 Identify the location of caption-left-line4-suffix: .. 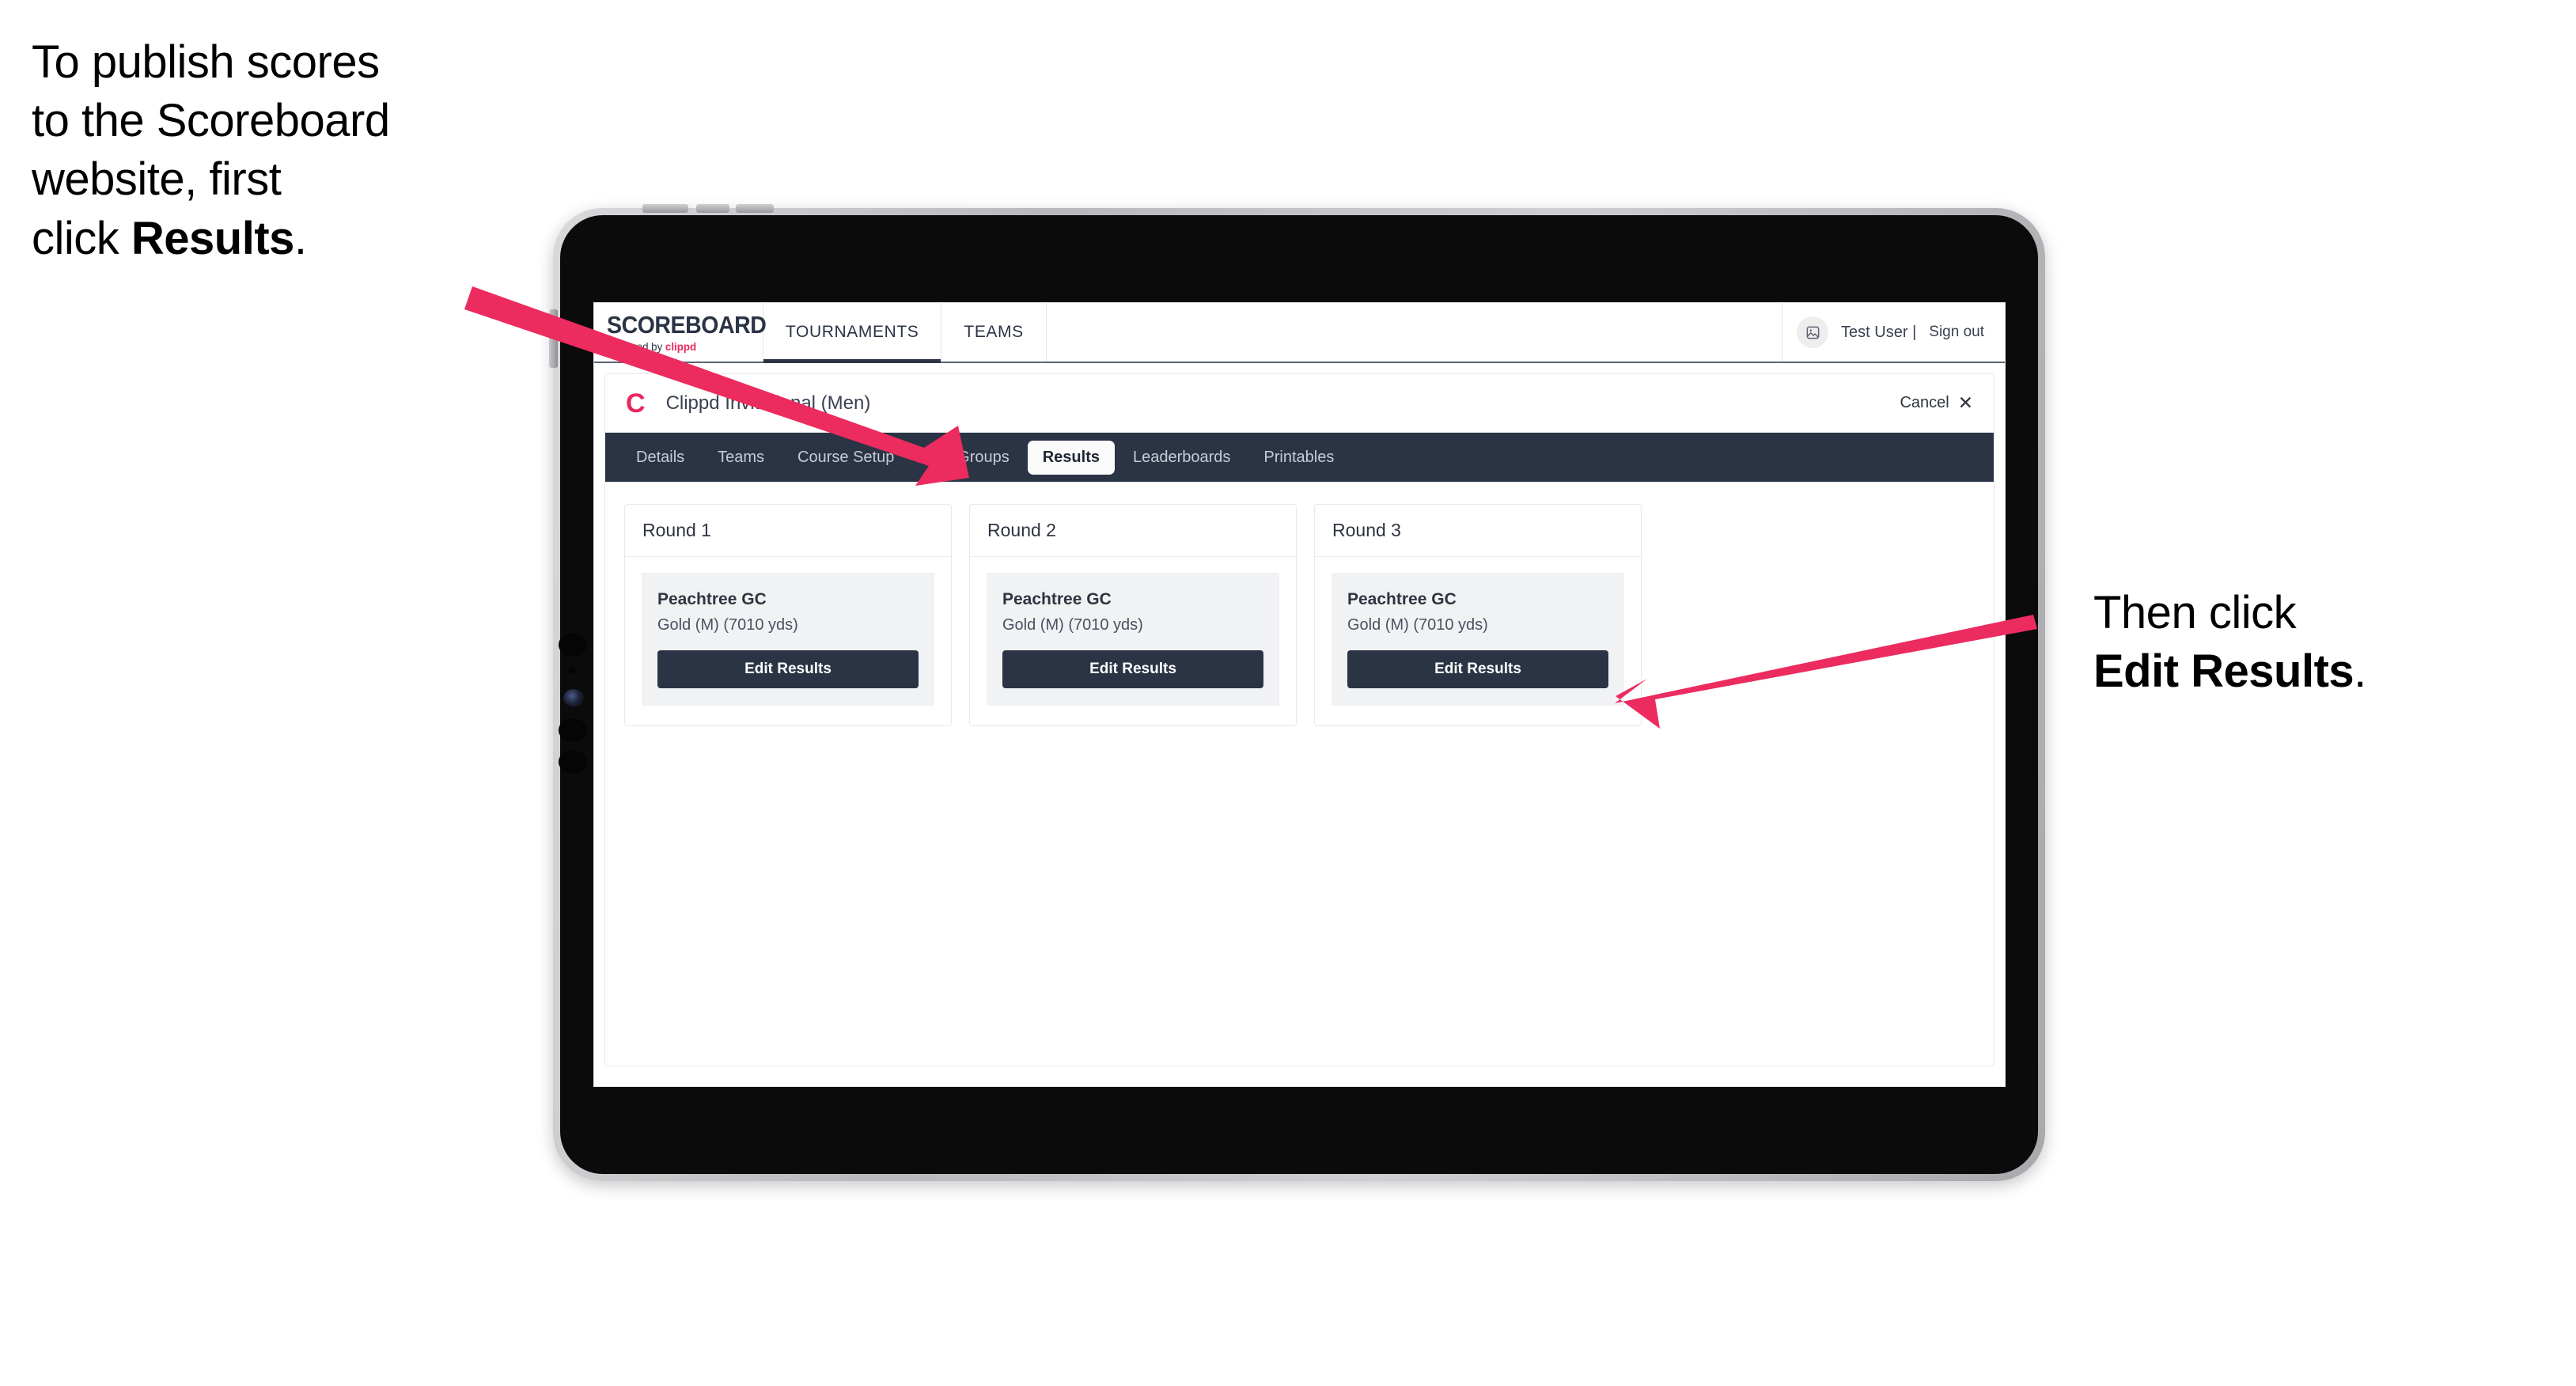
(300, 238).